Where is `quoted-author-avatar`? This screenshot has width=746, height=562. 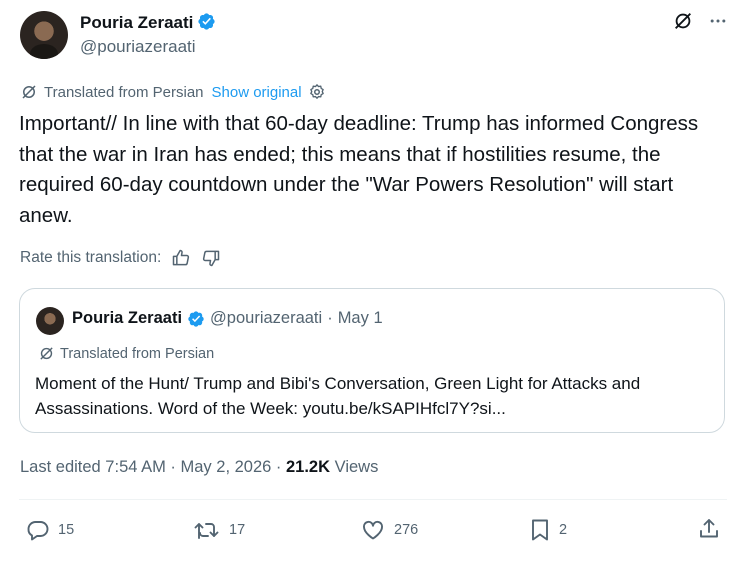
quoted-author-avatar is located at coordinates (50, 321).